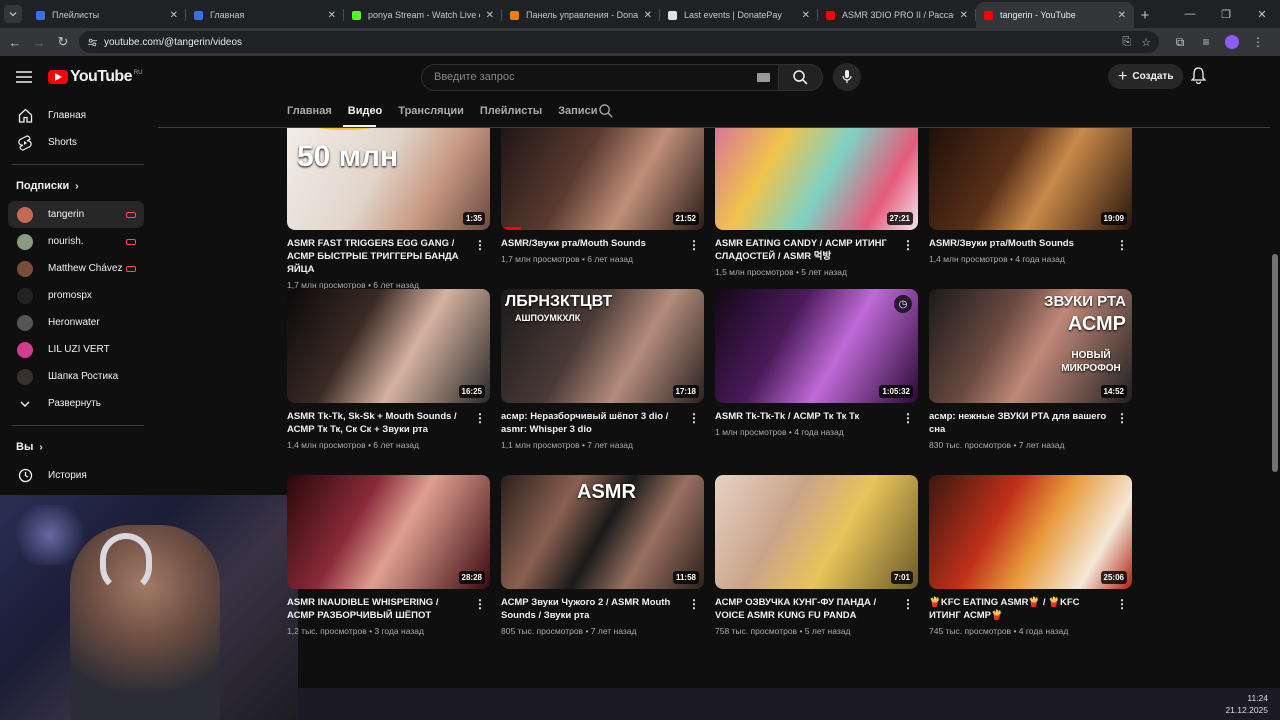 The height and width of the screenshot is (720, 1280). I want to click on tab-search-button, so click(13, 14).